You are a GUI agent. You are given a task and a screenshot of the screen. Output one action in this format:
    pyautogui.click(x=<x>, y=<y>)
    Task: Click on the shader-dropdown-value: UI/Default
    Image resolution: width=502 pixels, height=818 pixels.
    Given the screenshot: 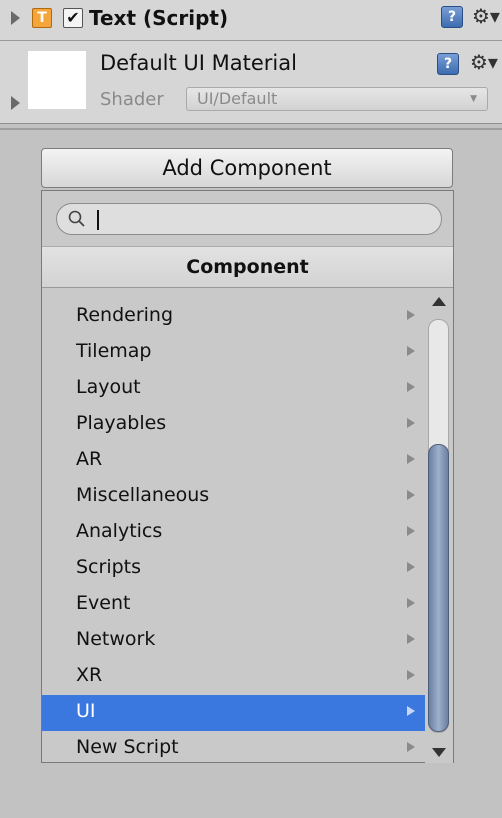 What is the action you would take?
    pyautogui.click(x=237, y=98)
    